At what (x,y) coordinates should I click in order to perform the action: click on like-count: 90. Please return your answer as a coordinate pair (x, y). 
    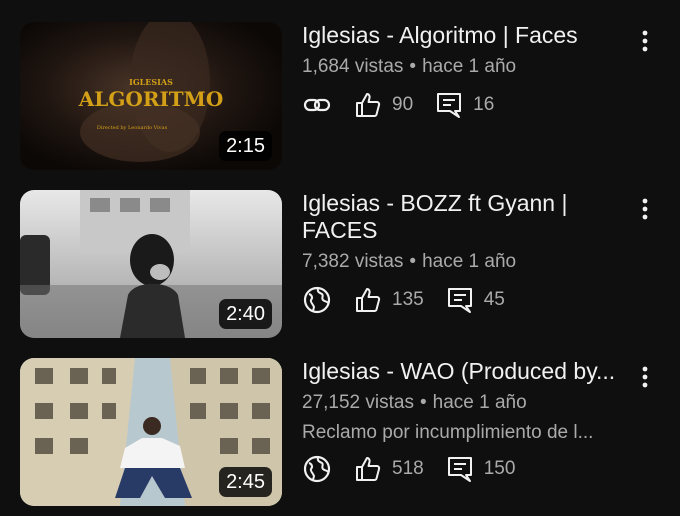
    Looking at the image, I should click on (403, 104).